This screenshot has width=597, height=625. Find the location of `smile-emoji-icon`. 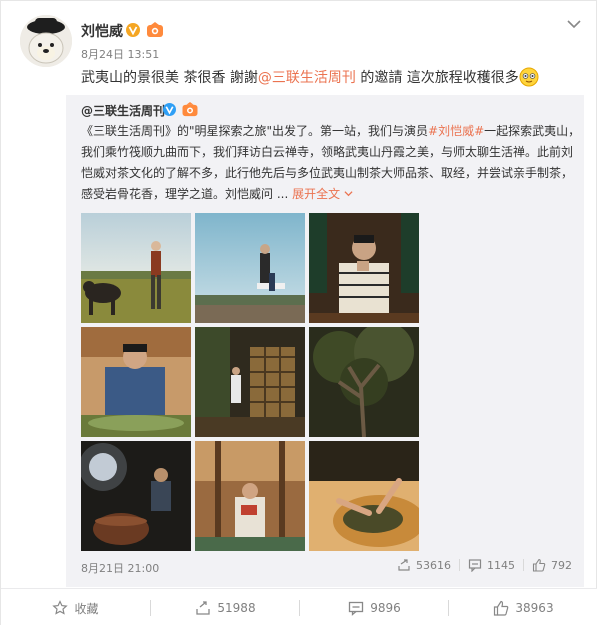

smile-emoji-icon is located at coordinates (529, 77).